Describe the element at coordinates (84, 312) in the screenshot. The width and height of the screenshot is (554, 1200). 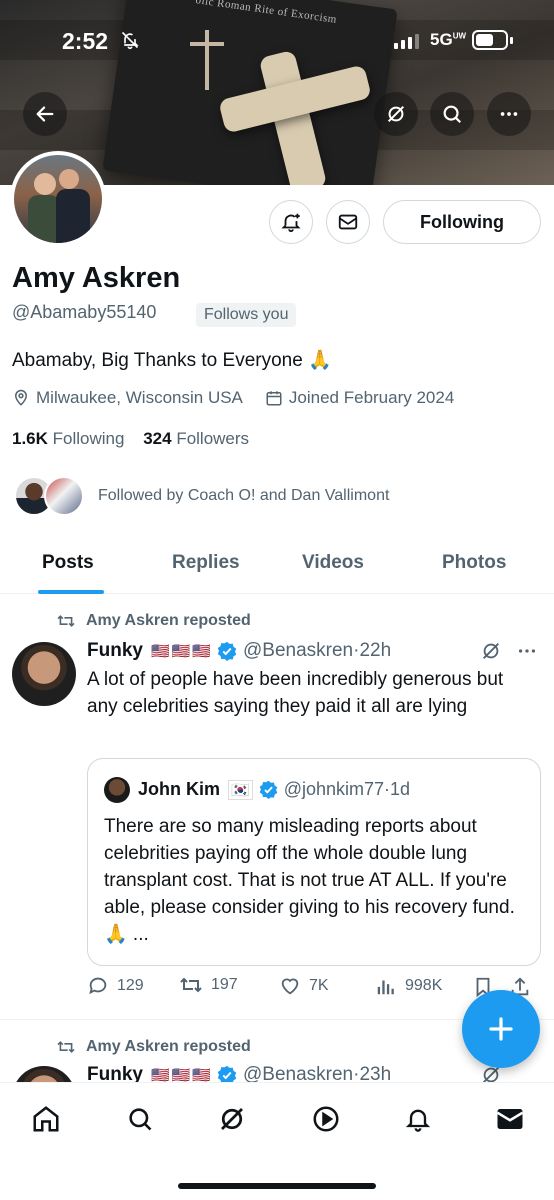
I see `profile-handle: @Abamaby55140` at that location.